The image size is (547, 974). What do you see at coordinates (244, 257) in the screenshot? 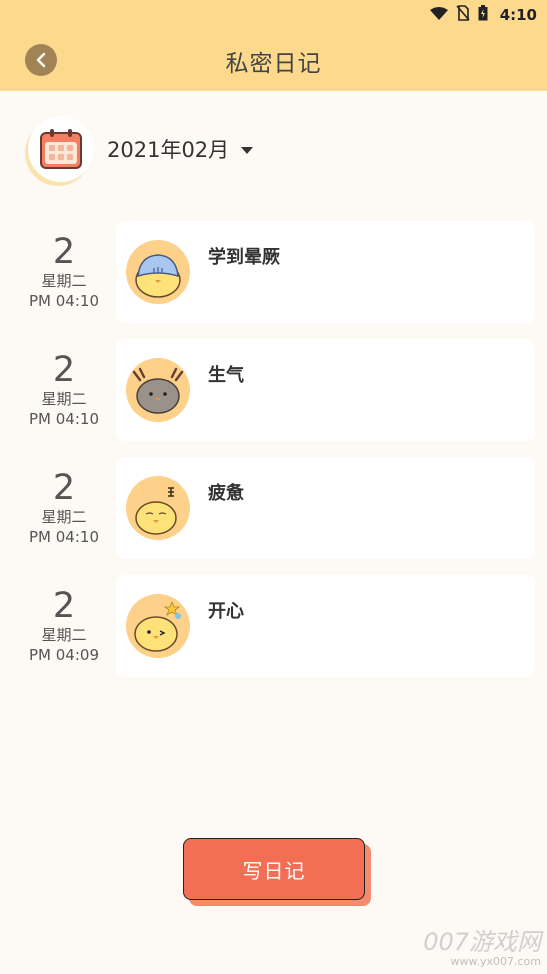
I see `entry-mood: 学到晕厥` at bounding box center [244, 257].